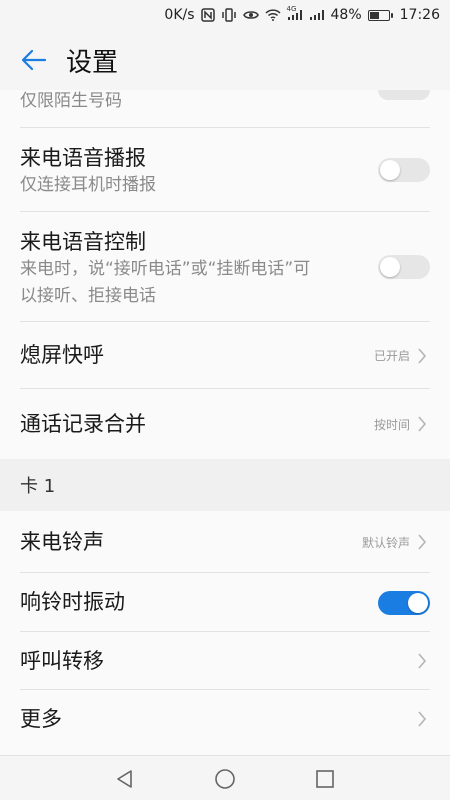 Image resolution: width=450 pixels, height=800 pixels. Describe the element at coordinates (404, 267) in the screenshot. I see `voice-control-toggle` at that location.